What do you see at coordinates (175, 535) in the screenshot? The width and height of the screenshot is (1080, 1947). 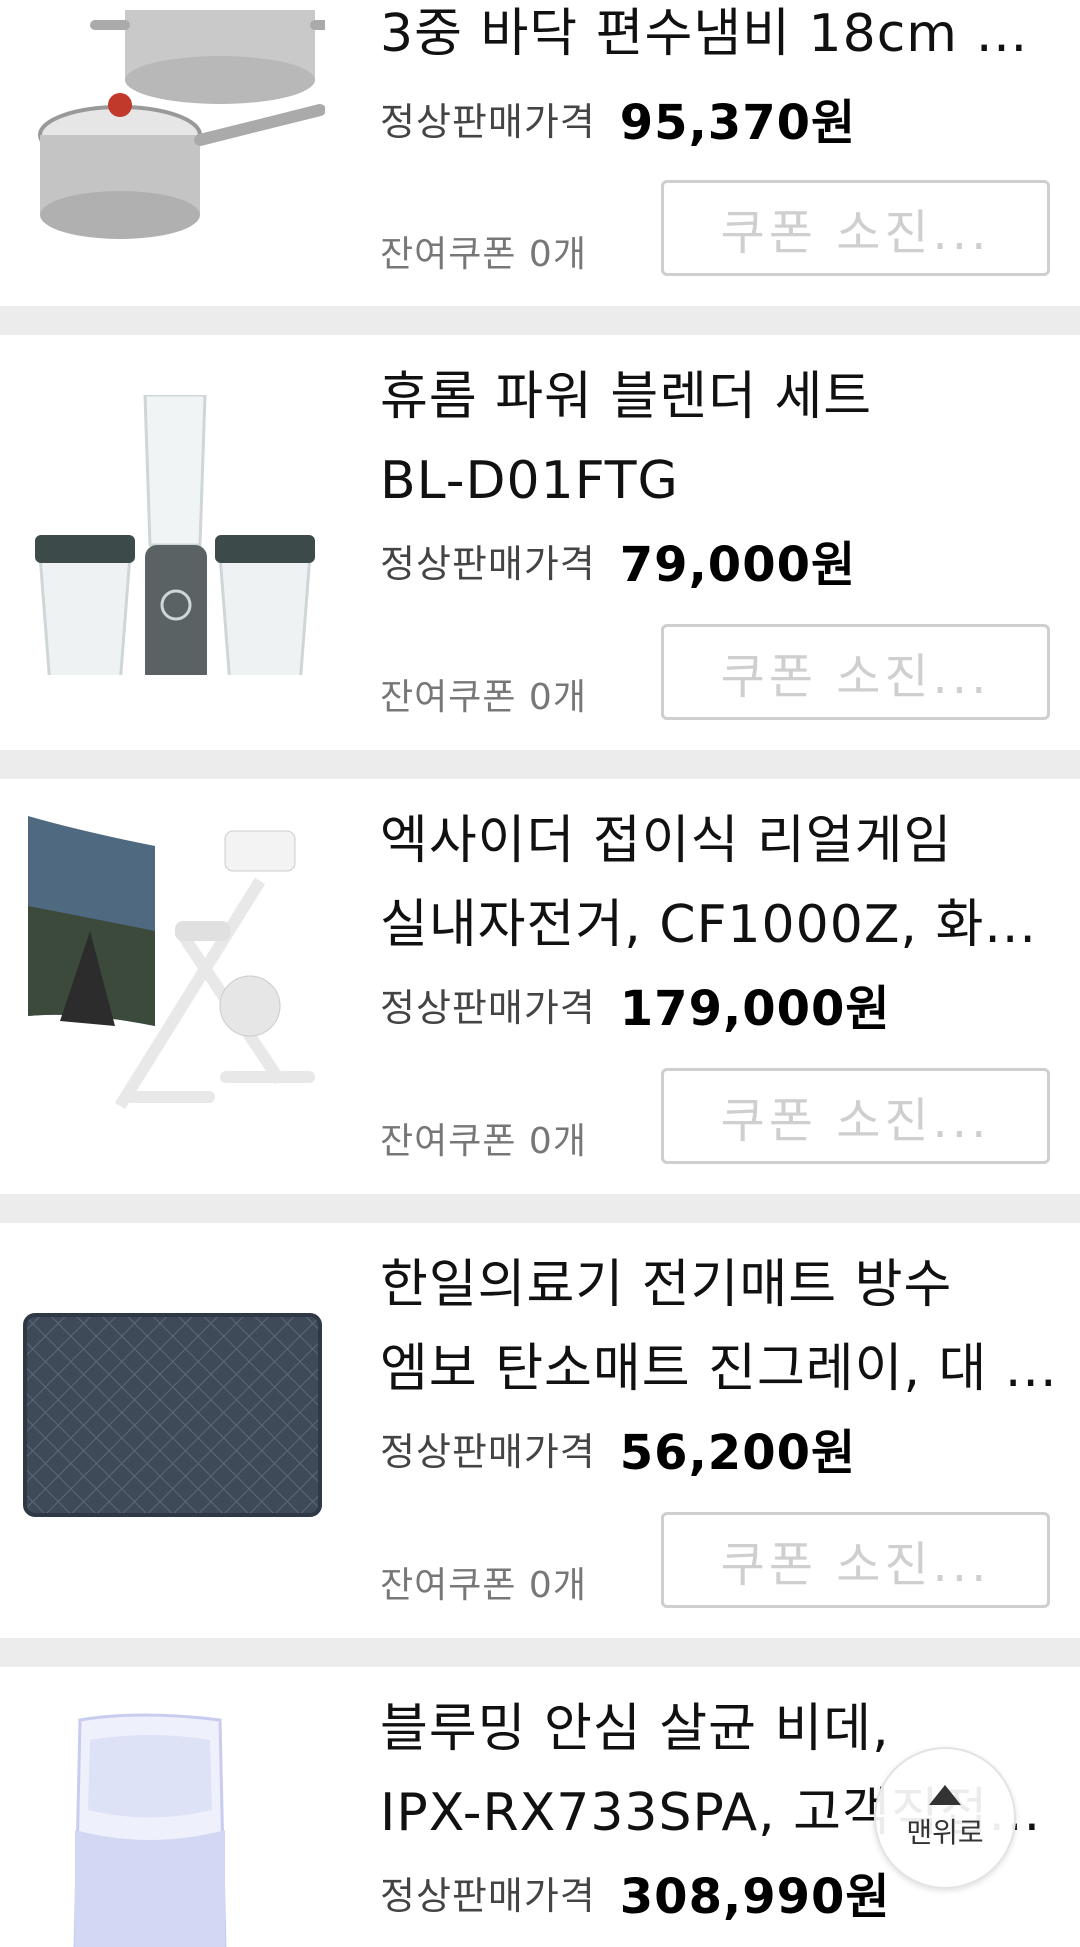 I see `blender-set-icon` at bounding box center [175, 535].